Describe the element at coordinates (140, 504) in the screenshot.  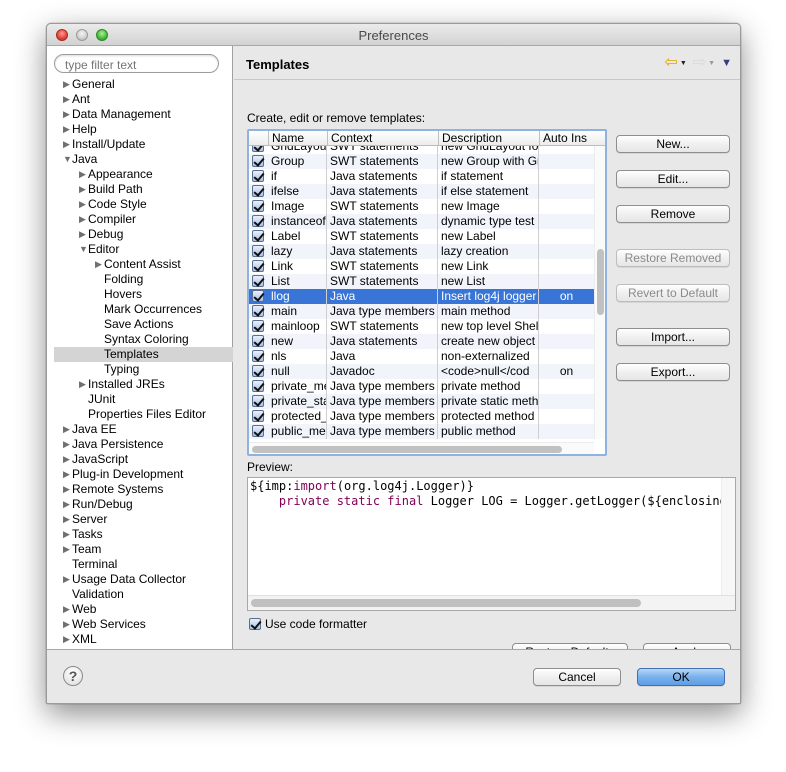
I see `tree-item-run-debug: ▶ Run/Debug` at that location.